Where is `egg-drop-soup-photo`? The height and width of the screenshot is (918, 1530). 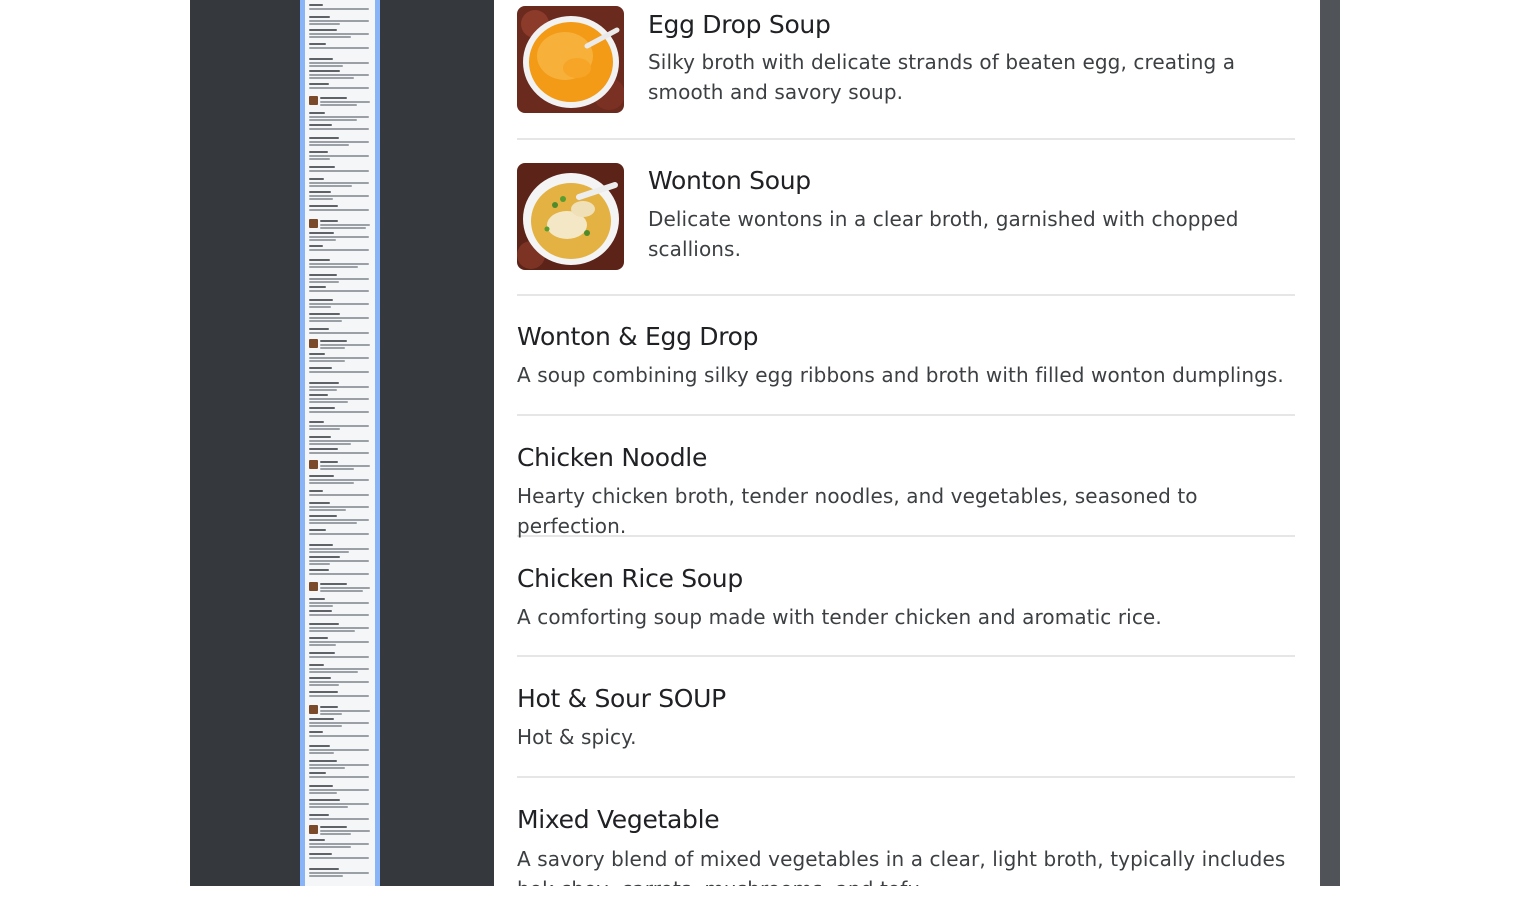
egg-drop-soup-photo is located at coordinates (570, 59).